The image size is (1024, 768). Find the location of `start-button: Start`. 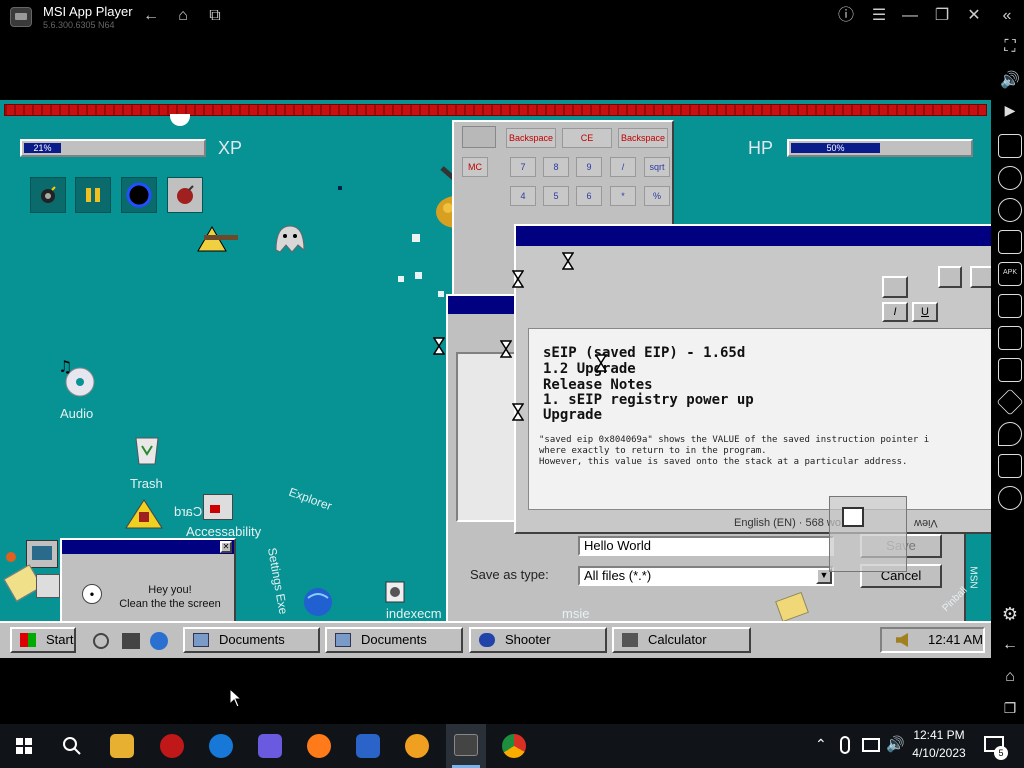

start-button: Start is located at coordinates (43, 640).